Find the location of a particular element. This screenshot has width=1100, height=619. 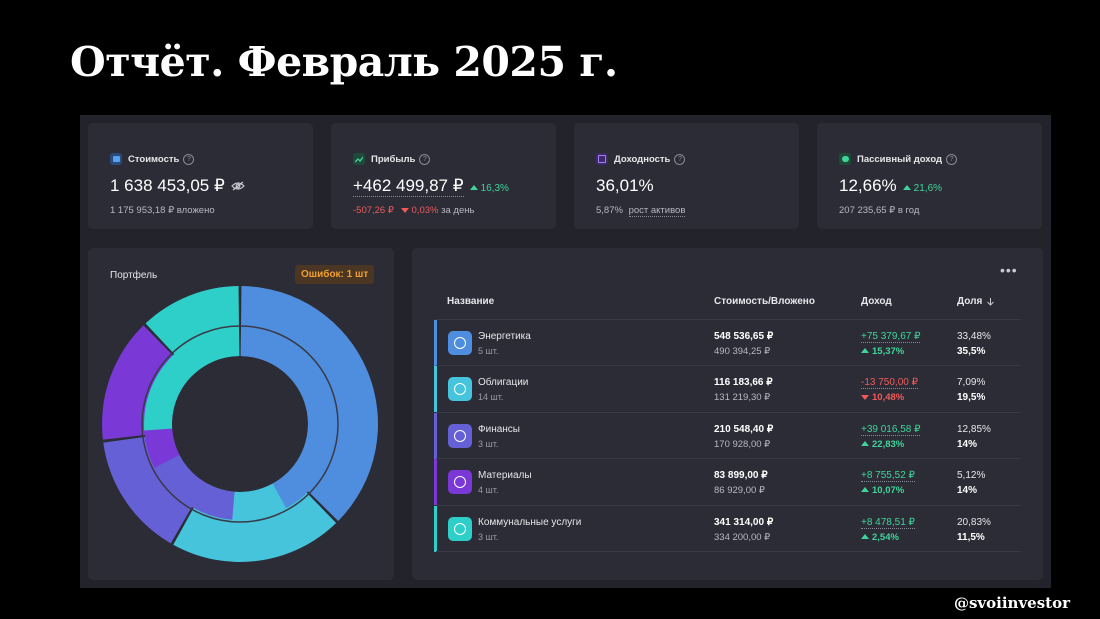

row-income-pct: 10,07% is located at coordinates (882, 490).